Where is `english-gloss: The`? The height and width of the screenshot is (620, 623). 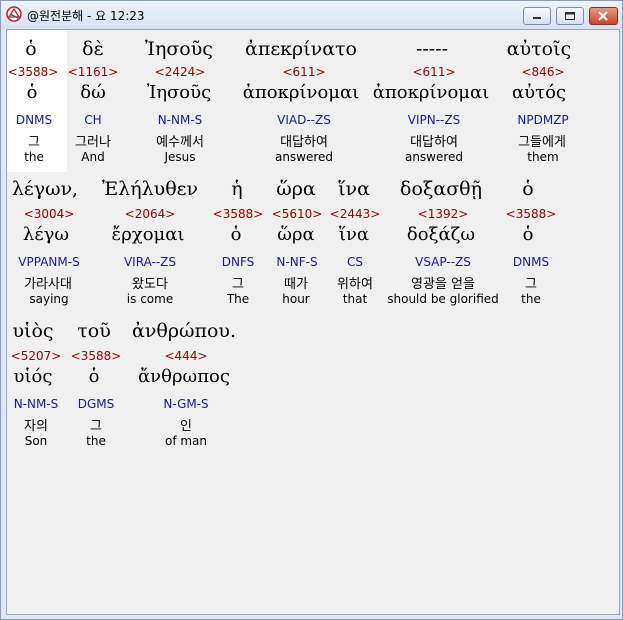 english-gloss: The is located at coordinates (238, 299).